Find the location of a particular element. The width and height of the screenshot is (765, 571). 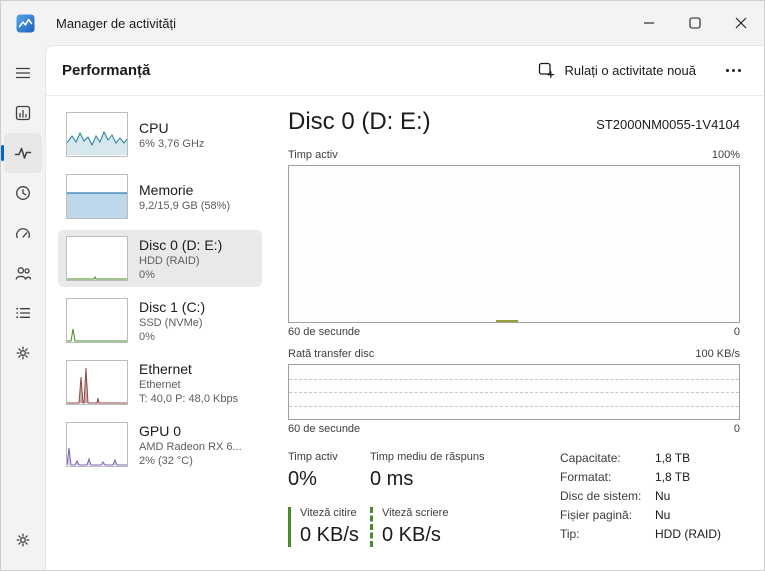

perf-item-texts: Disc 1 (C:) SSD (NVMe) 0% is located at coordinates (172, 321).